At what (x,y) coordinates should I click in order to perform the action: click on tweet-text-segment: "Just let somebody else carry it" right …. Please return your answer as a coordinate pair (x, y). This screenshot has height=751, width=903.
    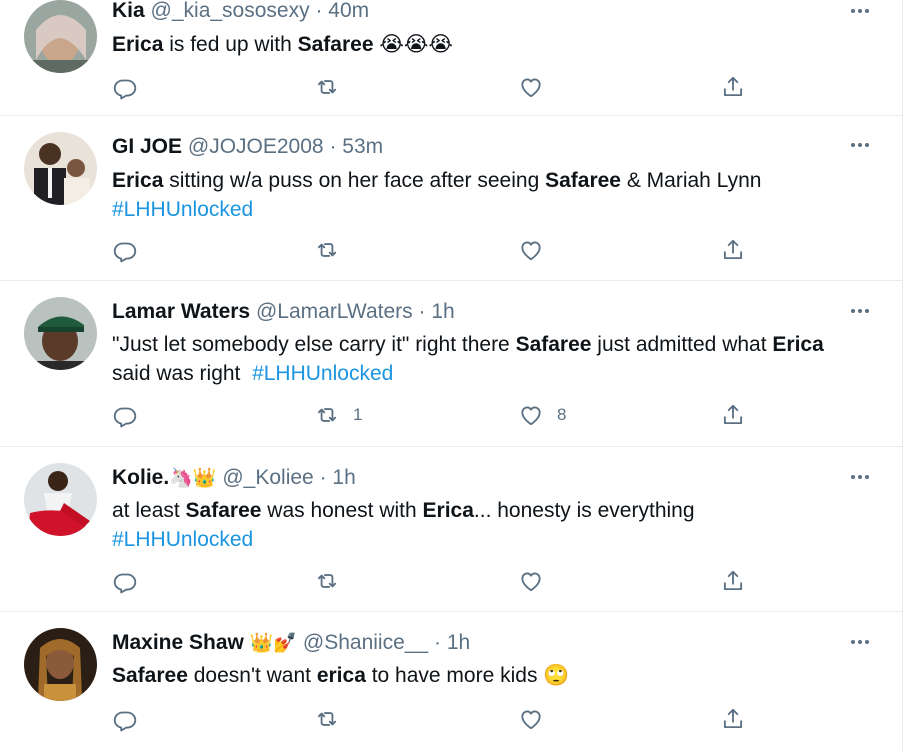
    Looking at the image, I should click on (314, 344).